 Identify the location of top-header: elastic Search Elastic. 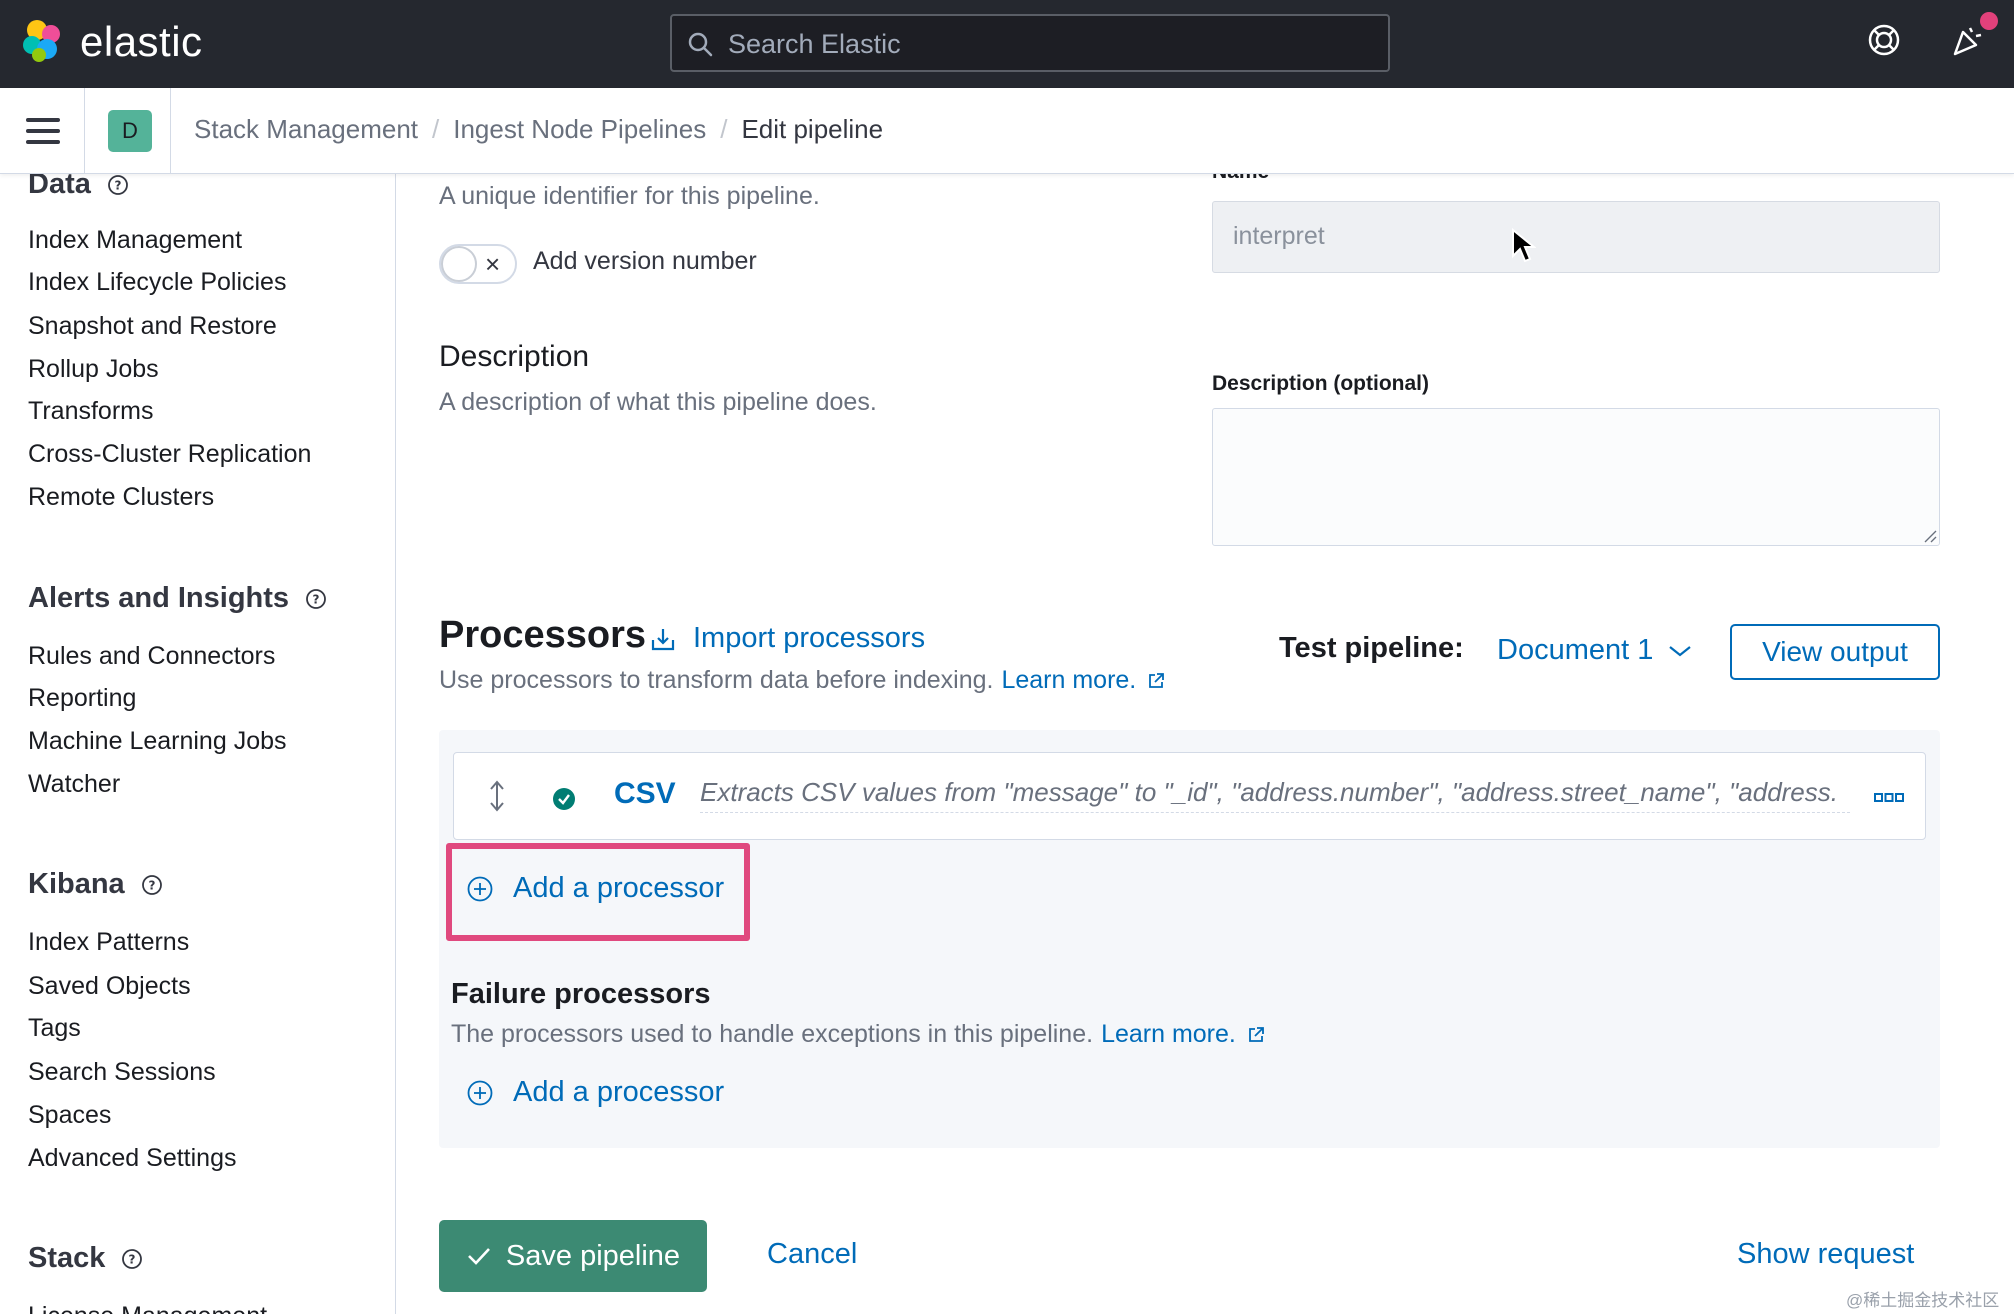
(1007, 44).